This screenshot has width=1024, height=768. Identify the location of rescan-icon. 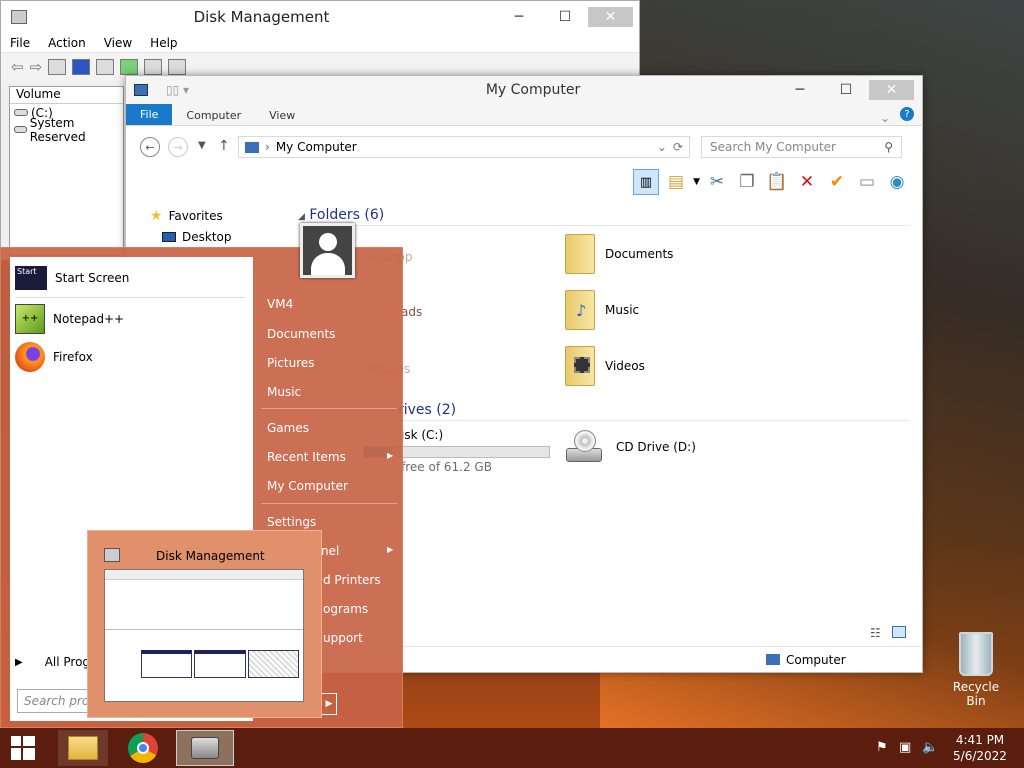
(153, 67).